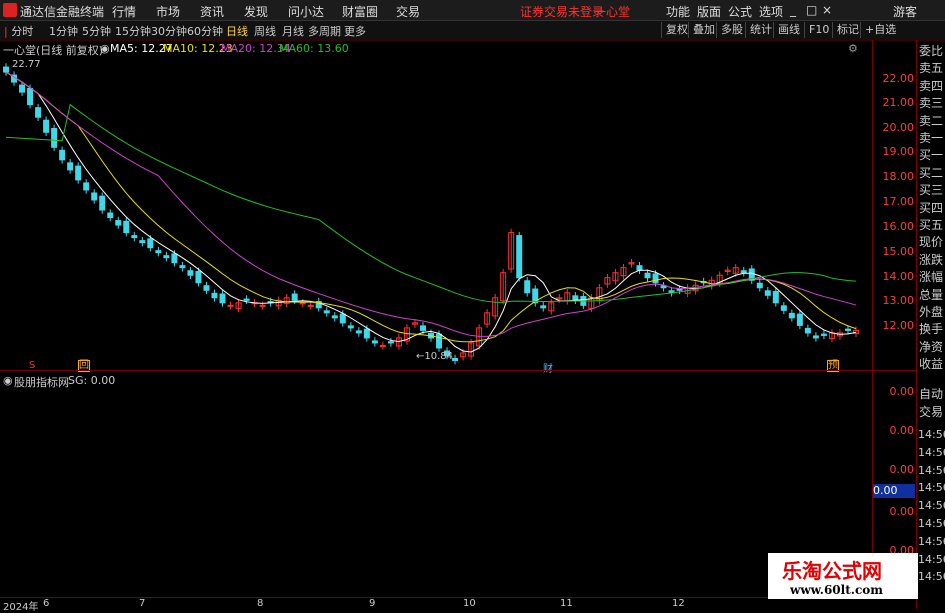  What do you see at coordinates (355, 31) in the screenshot?
I see `period-more: 更多` at bounding box center [355, 31].